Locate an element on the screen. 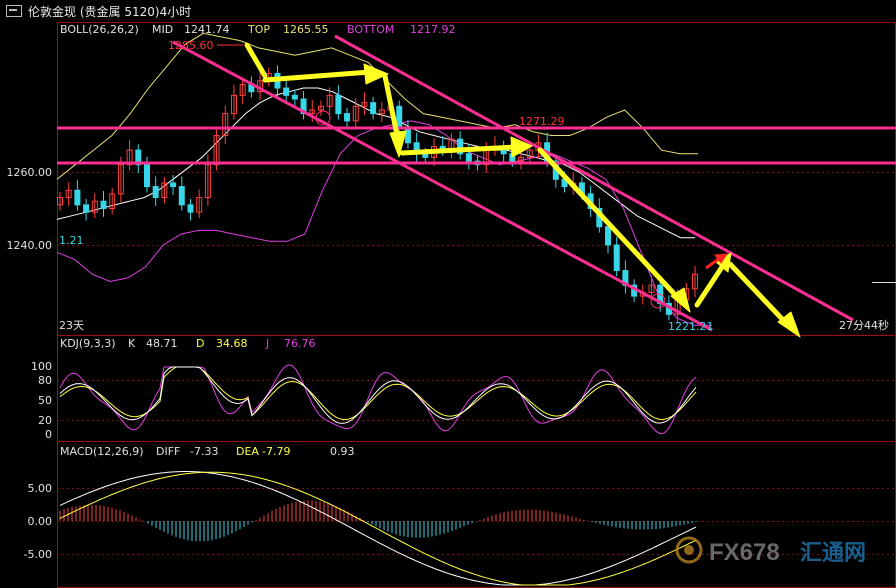  kdj-tick-100: 100 is located at coordinates (41, 366).